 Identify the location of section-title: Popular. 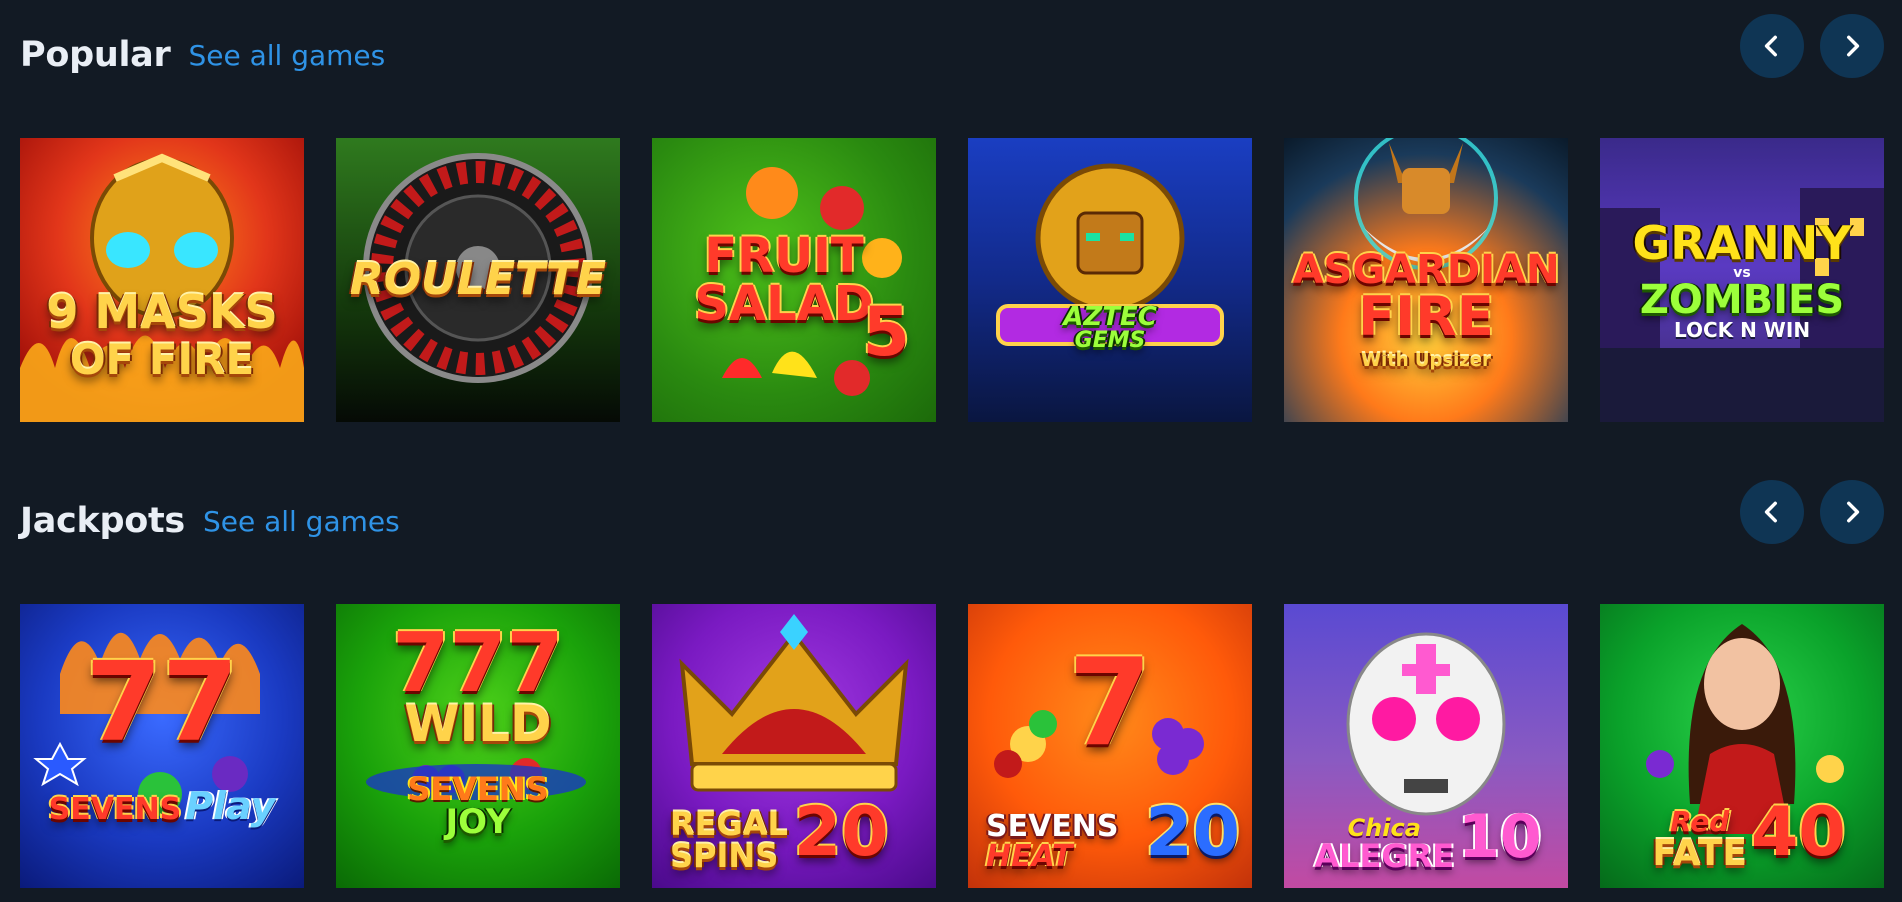
(95, 55).